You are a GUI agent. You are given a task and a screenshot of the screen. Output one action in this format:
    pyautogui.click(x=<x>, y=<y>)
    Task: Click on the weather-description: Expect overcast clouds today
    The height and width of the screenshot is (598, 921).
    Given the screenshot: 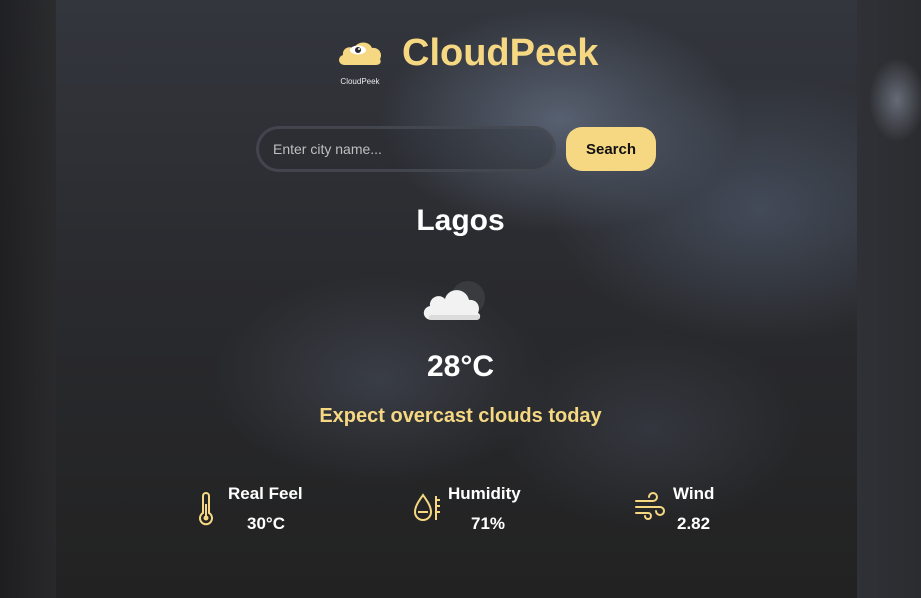 What is the action you would take?
    pyautogui.click(x=460, y=416)
    